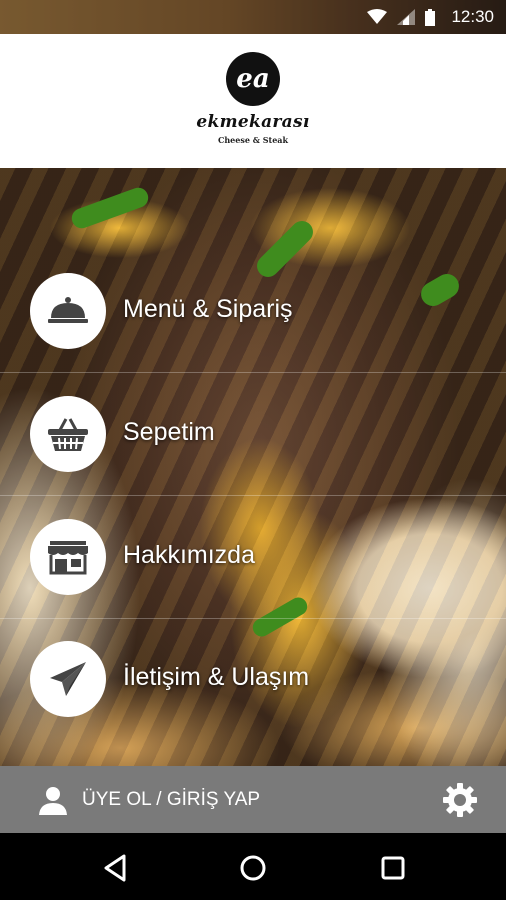 The width and height of the screenshot is (506, 900). Describe the element at coordinates (115, 868) in the screenshot. I see `back-icon` at that location.